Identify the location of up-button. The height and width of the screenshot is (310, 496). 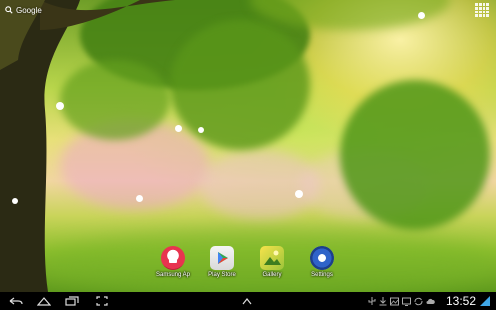
(247, 301).